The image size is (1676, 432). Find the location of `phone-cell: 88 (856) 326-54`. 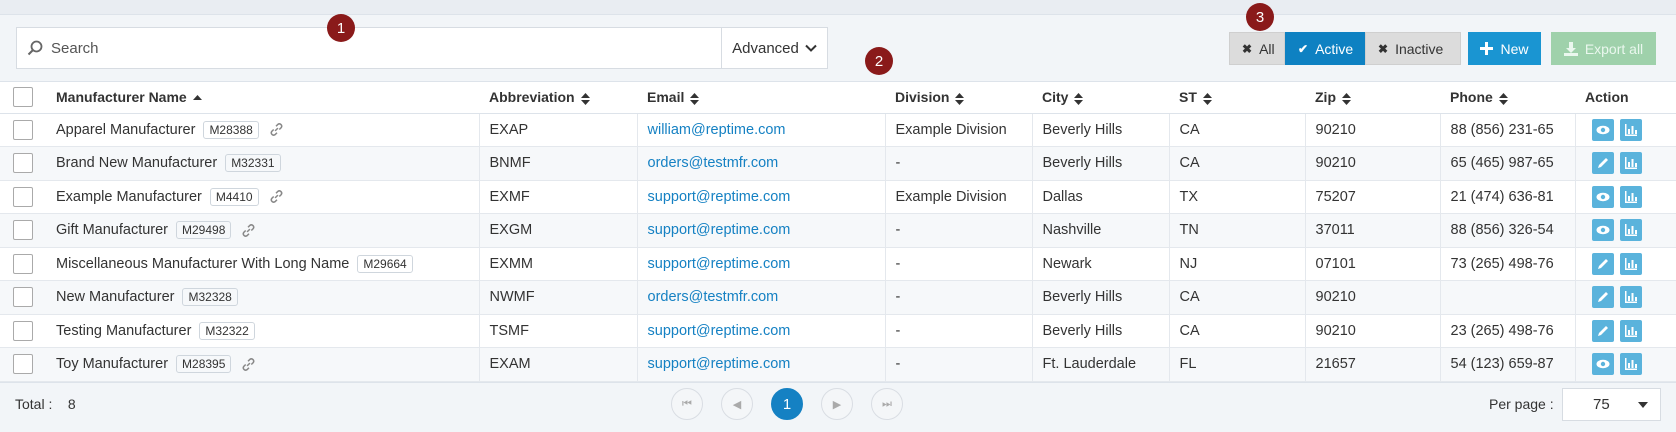

phone-cell: 88 (856) 326-54 is located at coordinates (1508, 230).